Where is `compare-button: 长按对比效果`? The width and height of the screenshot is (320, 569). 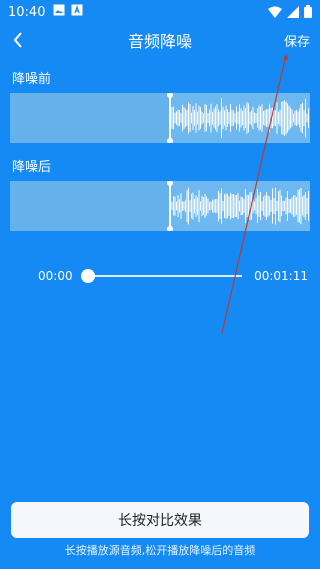
compare-button: 长按对比效果 is located at coordinates (160, 520).